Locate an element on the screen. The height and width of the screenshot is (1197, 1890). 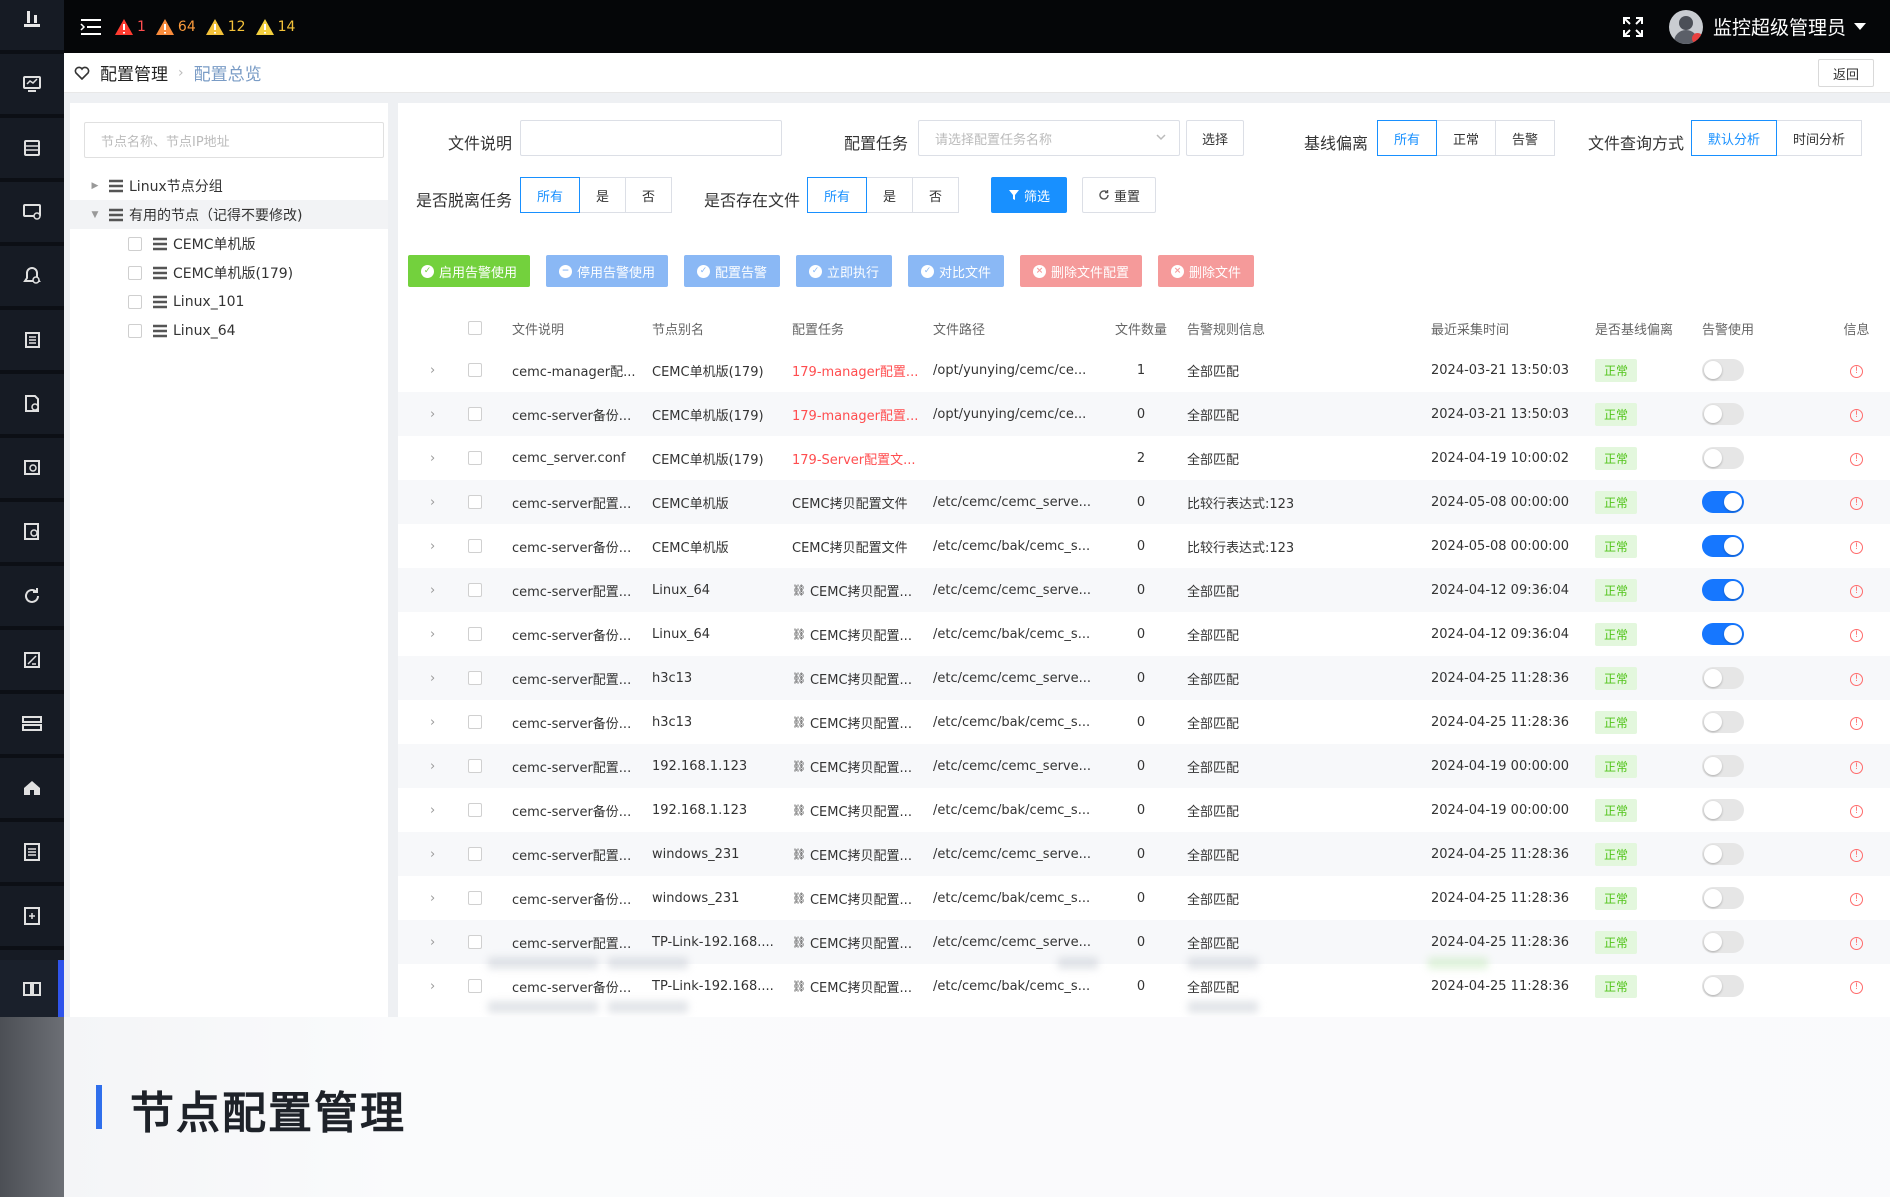
col-info: 信息 is located at coordinates (1856, 328).